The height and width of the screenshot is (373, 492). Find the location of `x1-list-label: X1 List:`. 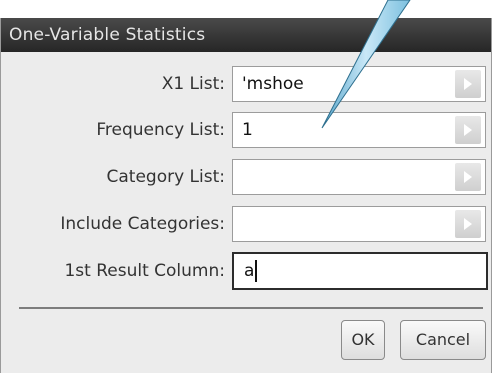

x1-list-label: X1 List: is located at coordinates (193, 84).